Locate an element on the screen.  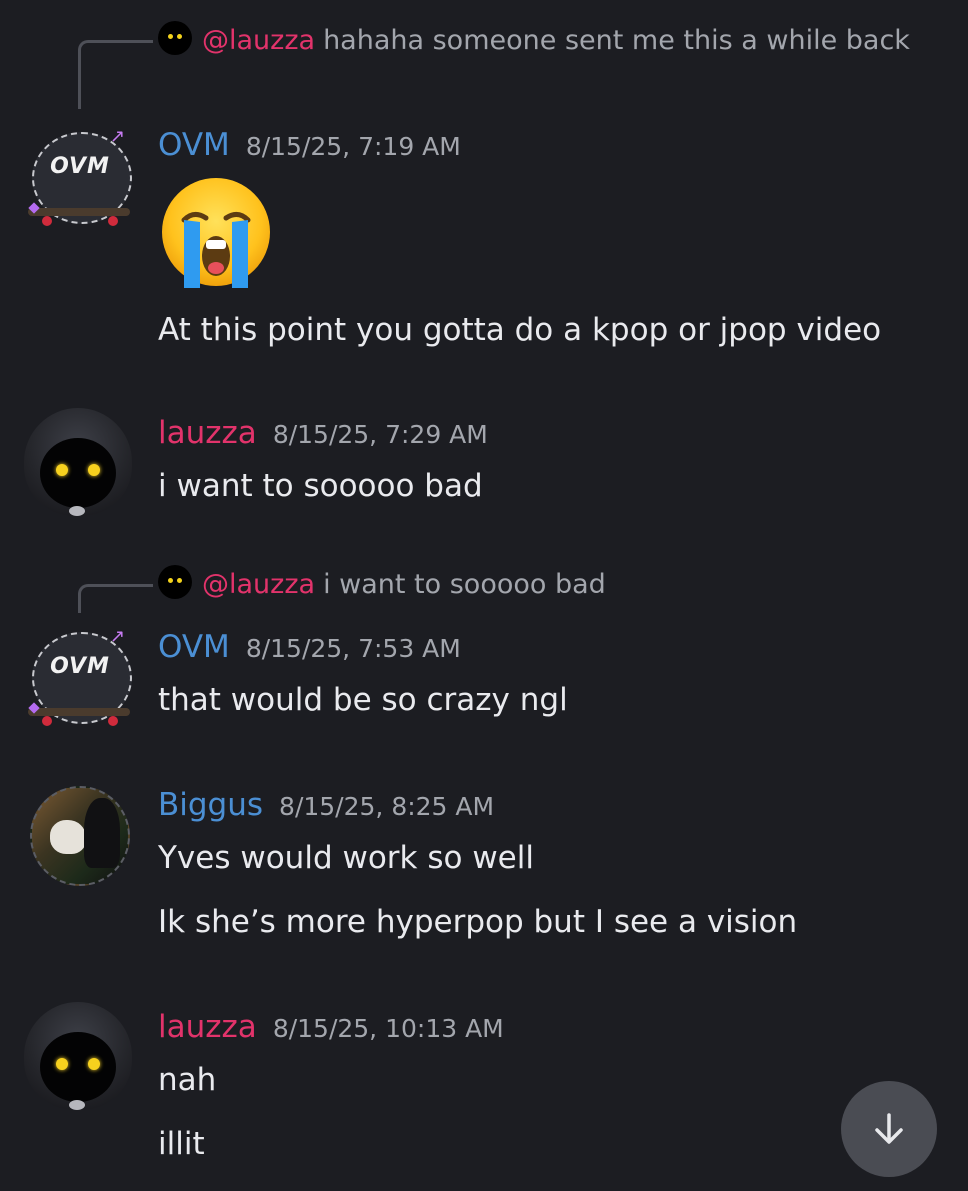
message-text: illit is located at coordinates (181, 1144).